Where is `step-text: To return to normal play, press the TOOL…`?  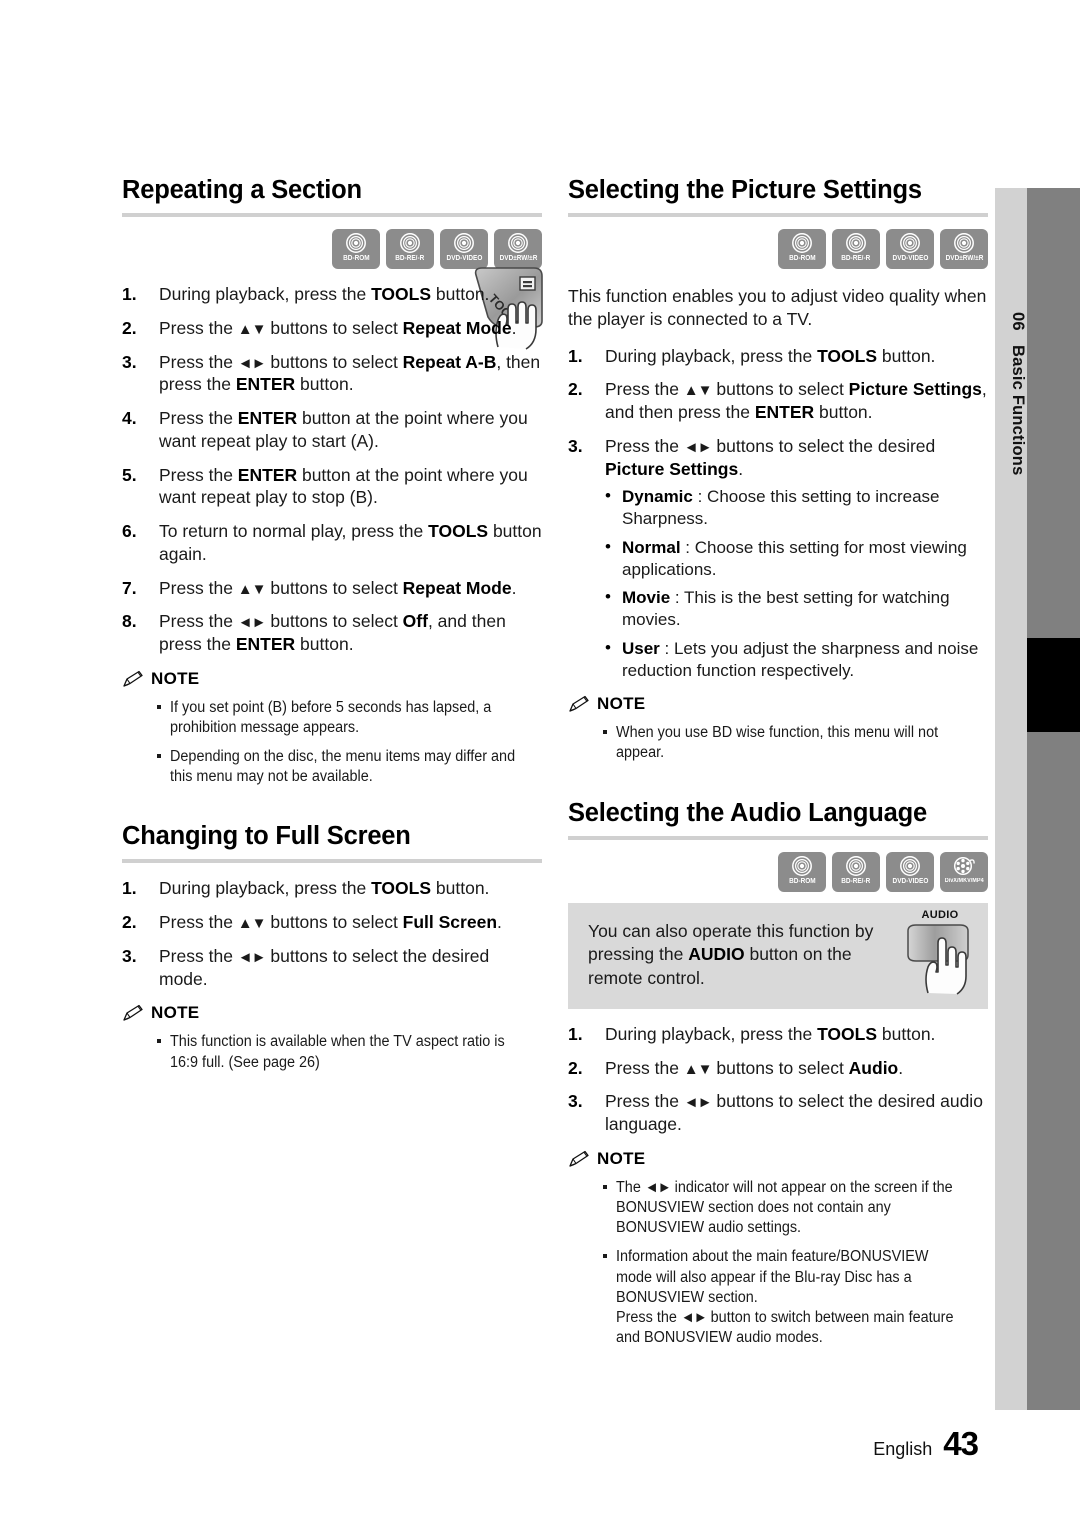 step-text: To return to normal play, press the TOOL… is located at coordinates (350, 542).